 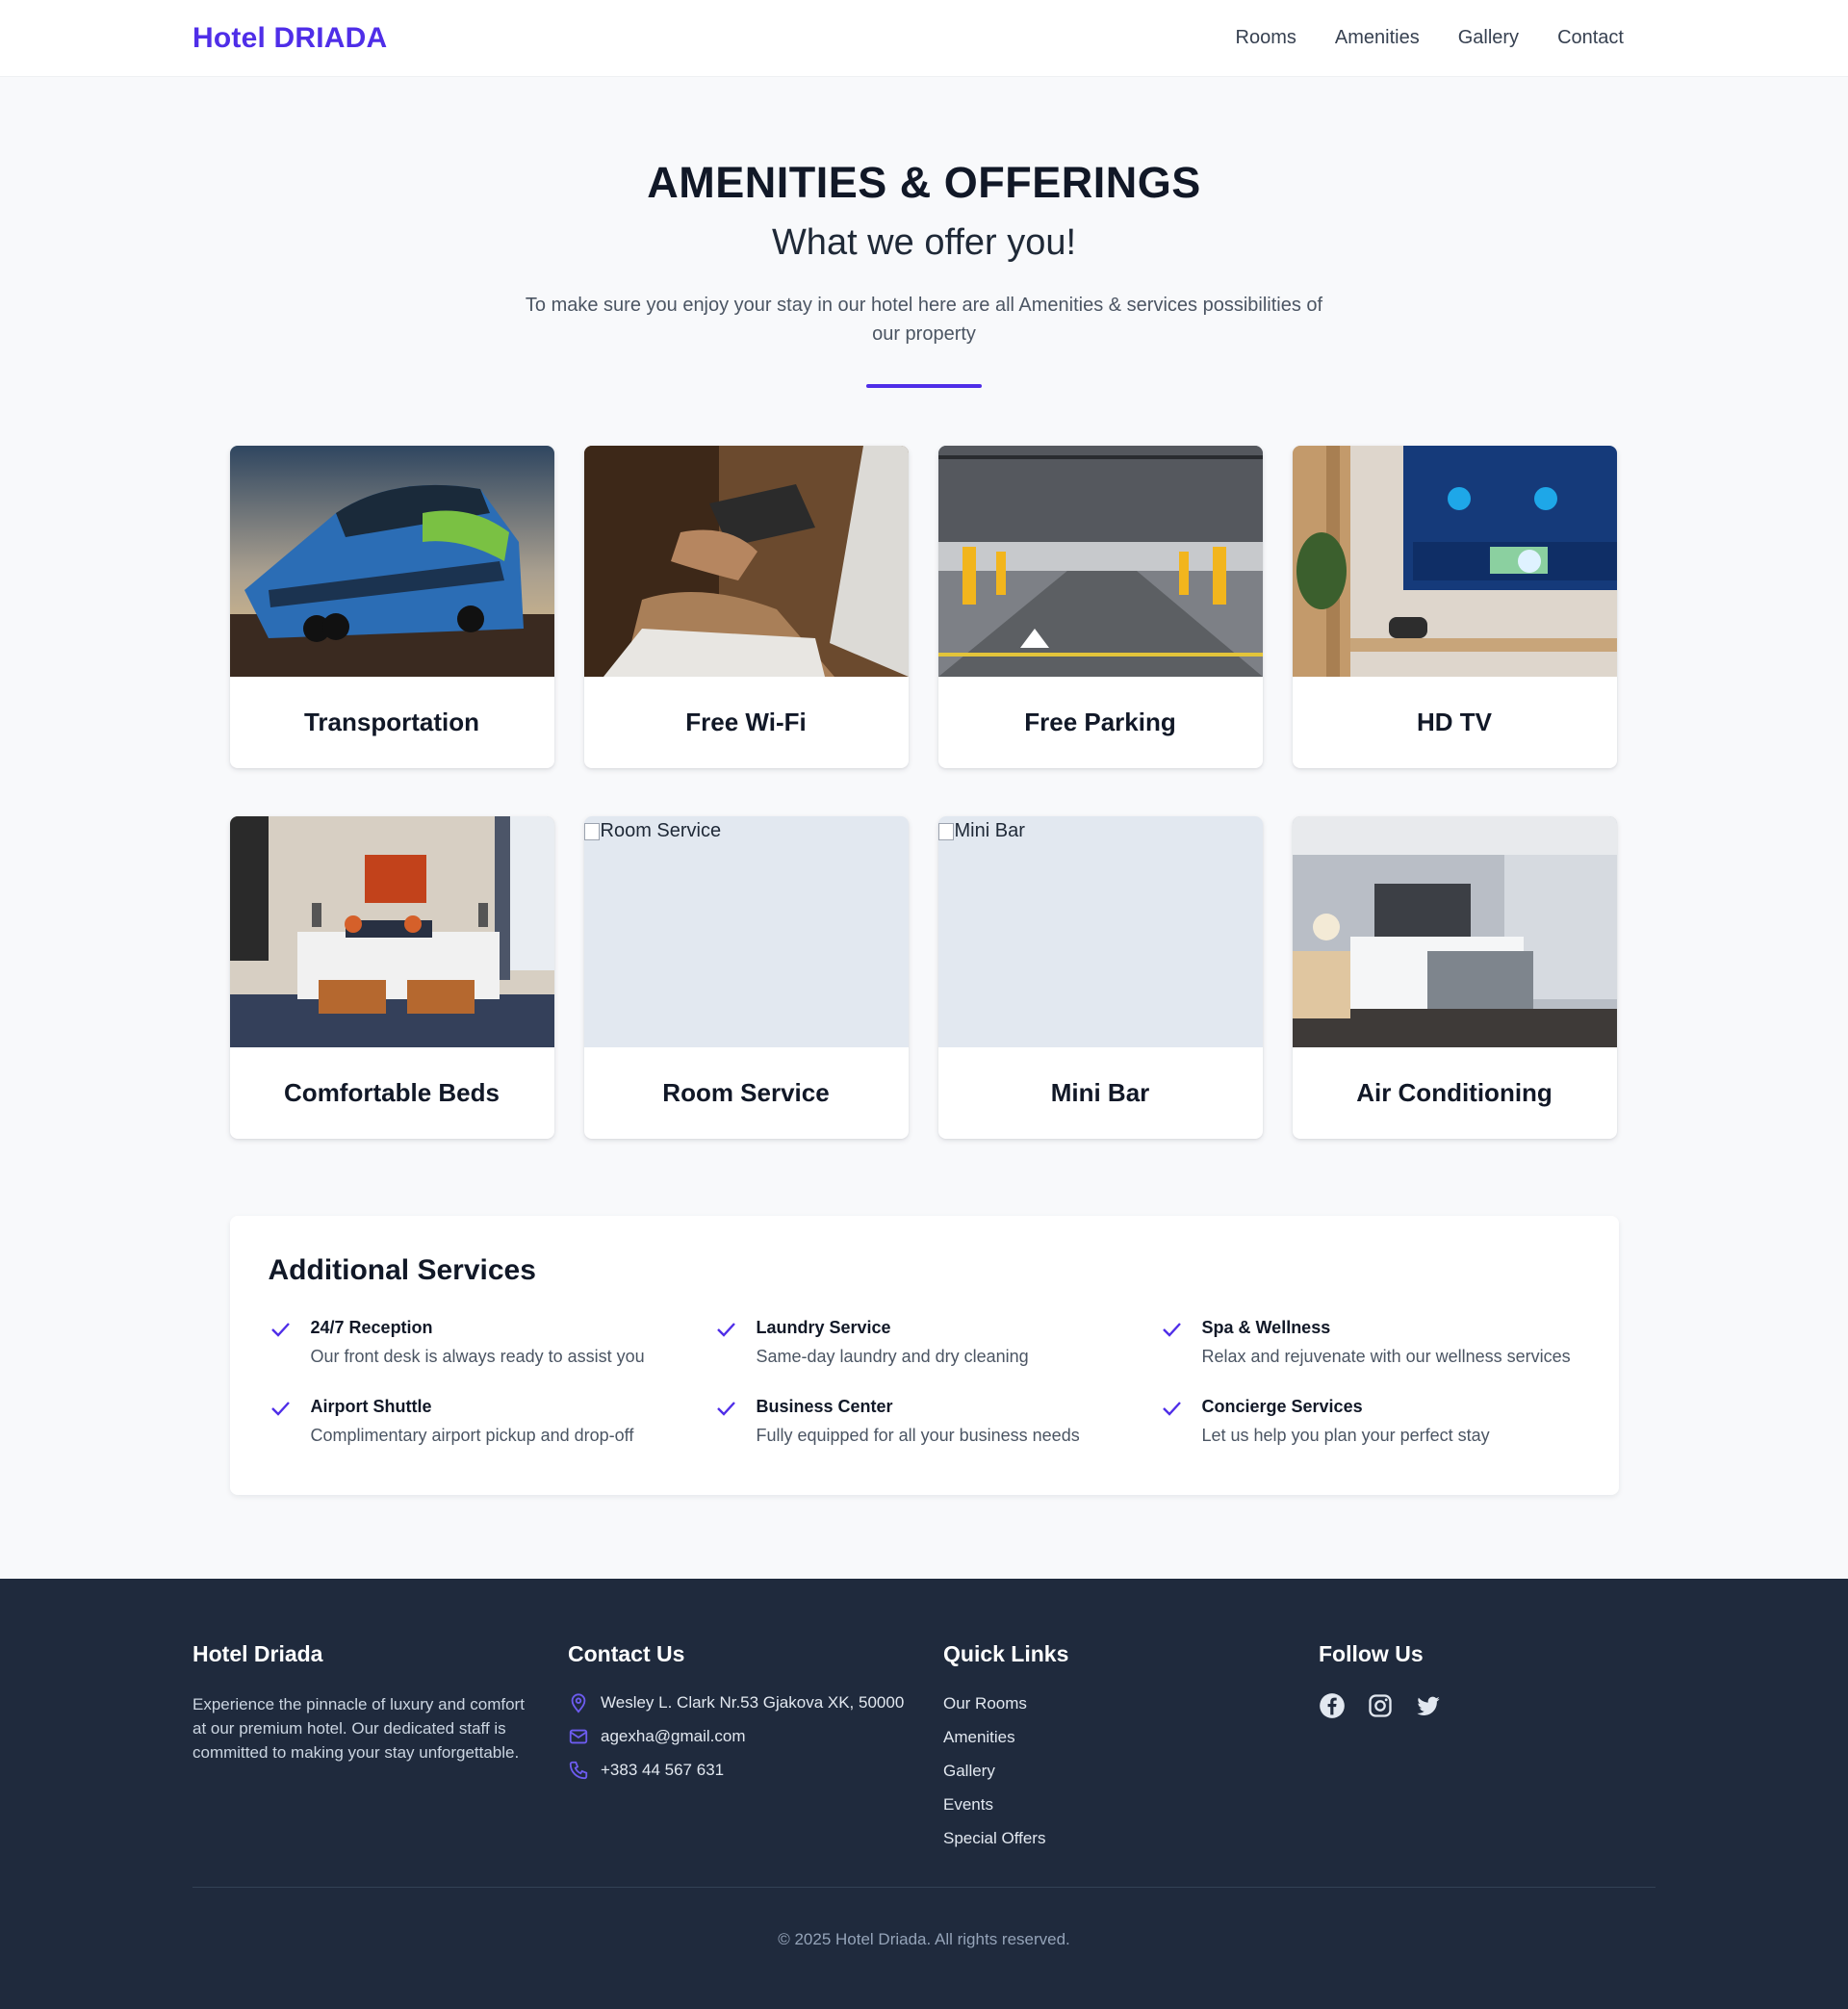 I want to click on footer-follow: Follow Us, so click(x=1487, y=1751).